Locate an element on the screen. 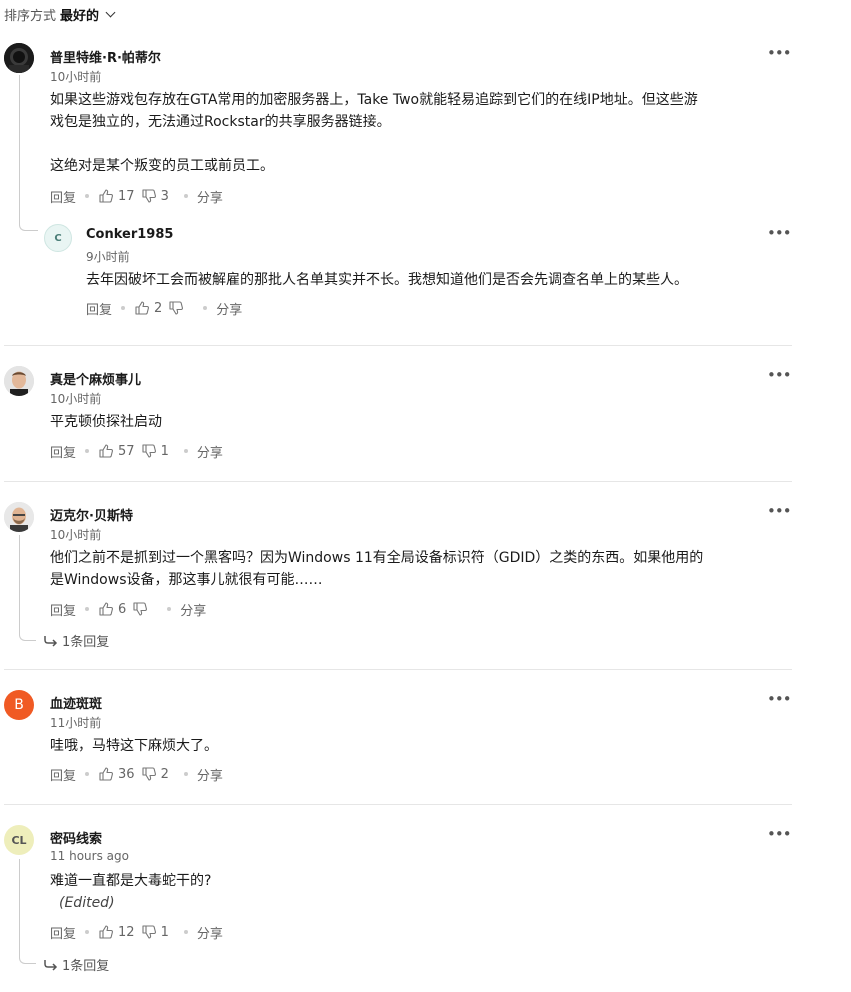 The width and height of the screenshot is (851, 992). like-button: 6 is located at coordinates (115, 609).